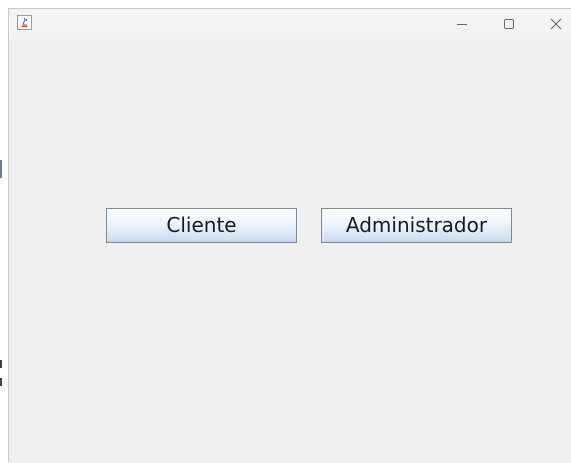  Describe the element at coordinates (556, 24) in the screenshot. I see `close-icon` at that location.